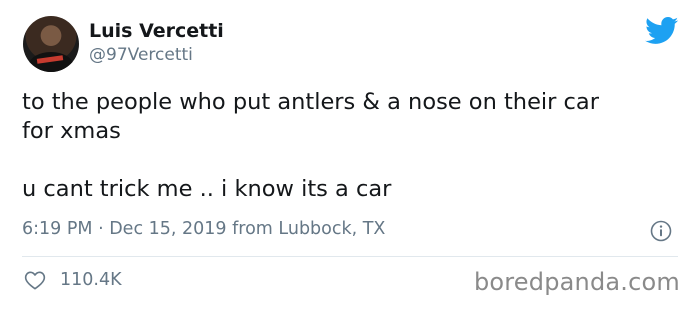  Describe the element at coordinates (203, 229) in the screenshot. I see `tweet-timestamp-location: 6:19 PM · Dec 15, 2019 from Lubbock, TX` at that location.